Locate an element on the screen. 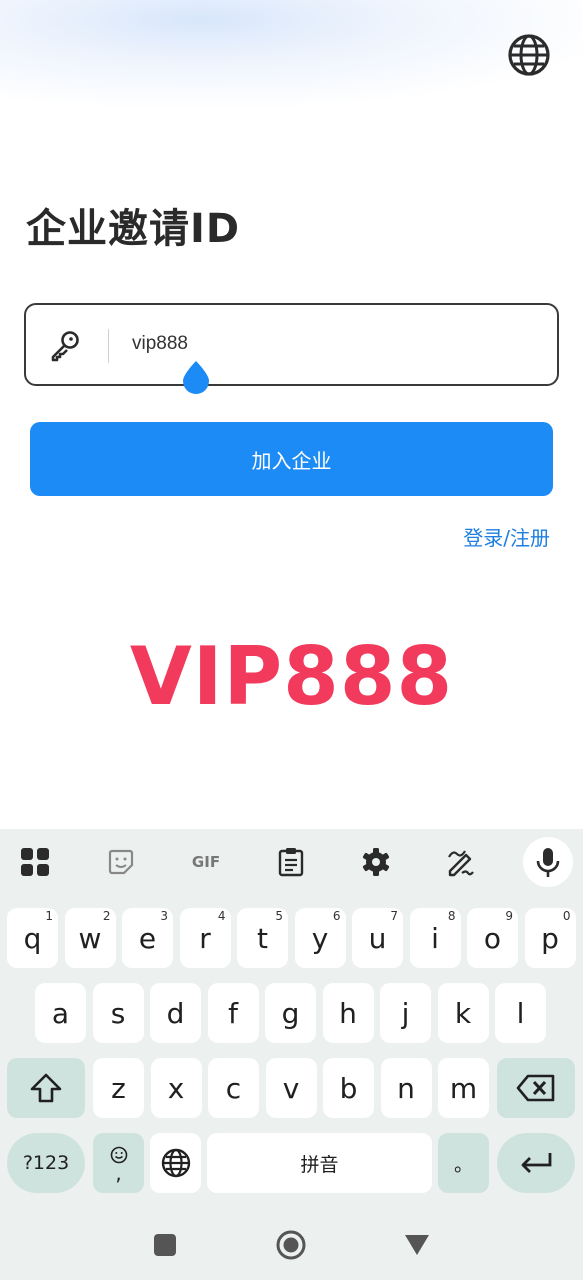  key-t-hint: 5 is located at coordinates (279, 916).